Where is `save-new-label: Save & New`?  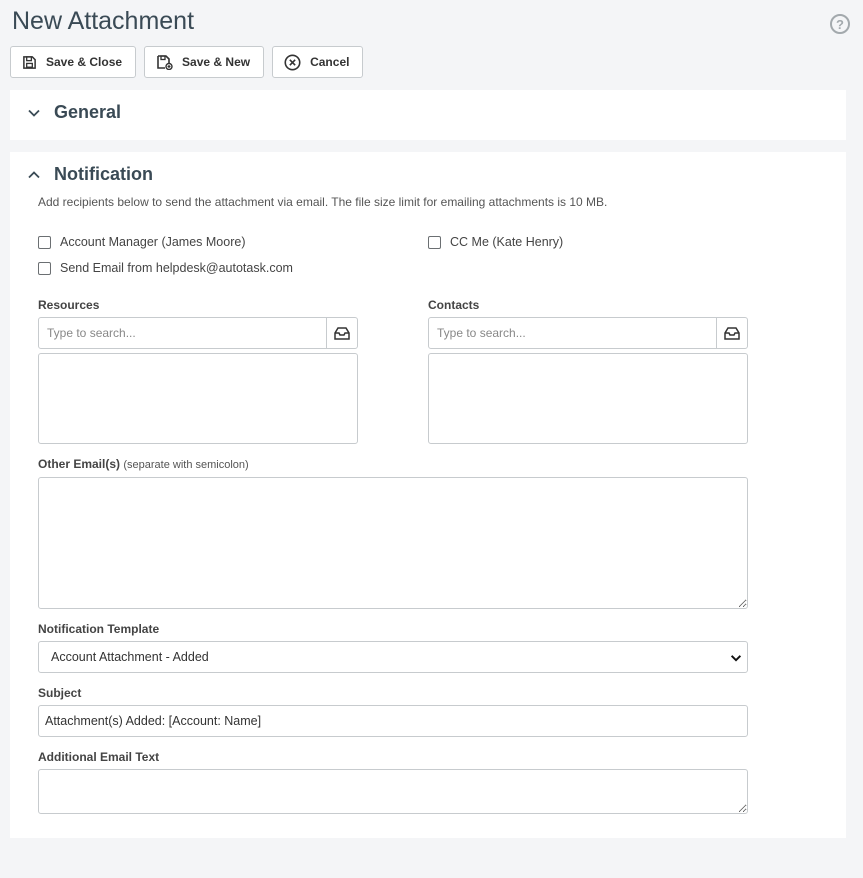
save-new-label: Save & New is located at coordinates (216, 62).